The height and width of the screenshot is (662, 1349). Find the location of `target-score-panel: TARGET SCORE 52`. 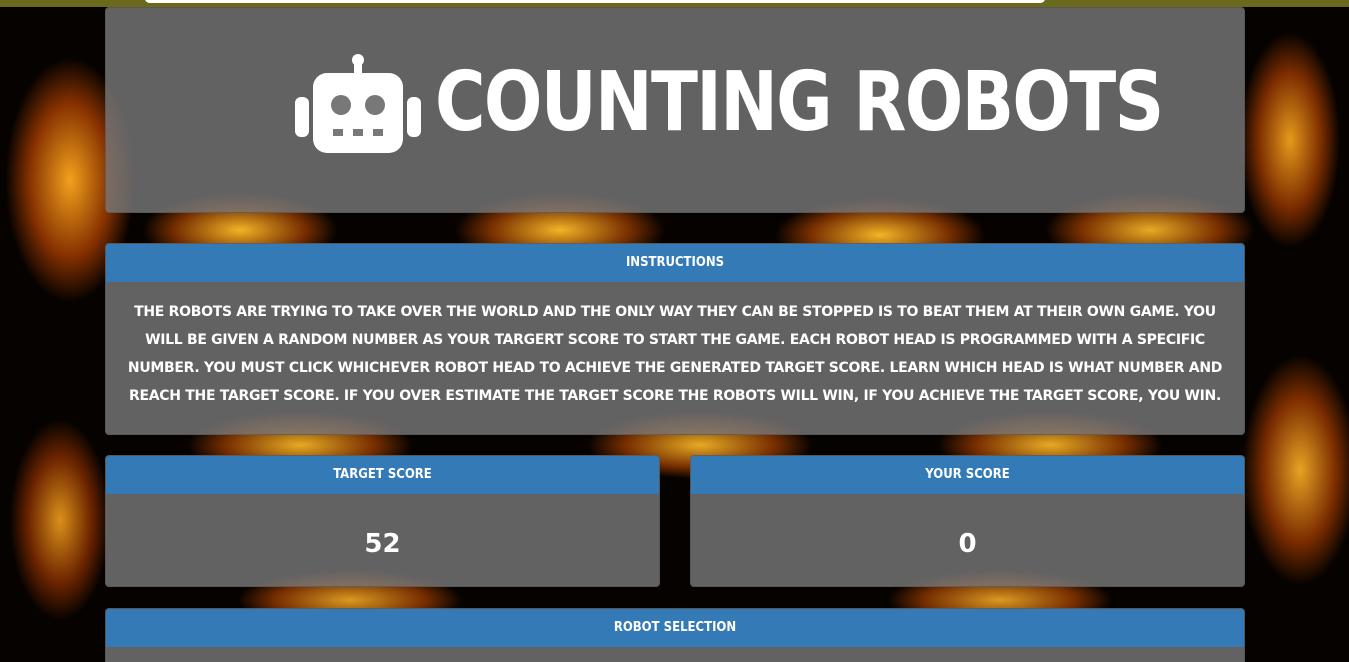

target-score-panel: TARGET SCORE 52 is located at coordinates (382, 521).